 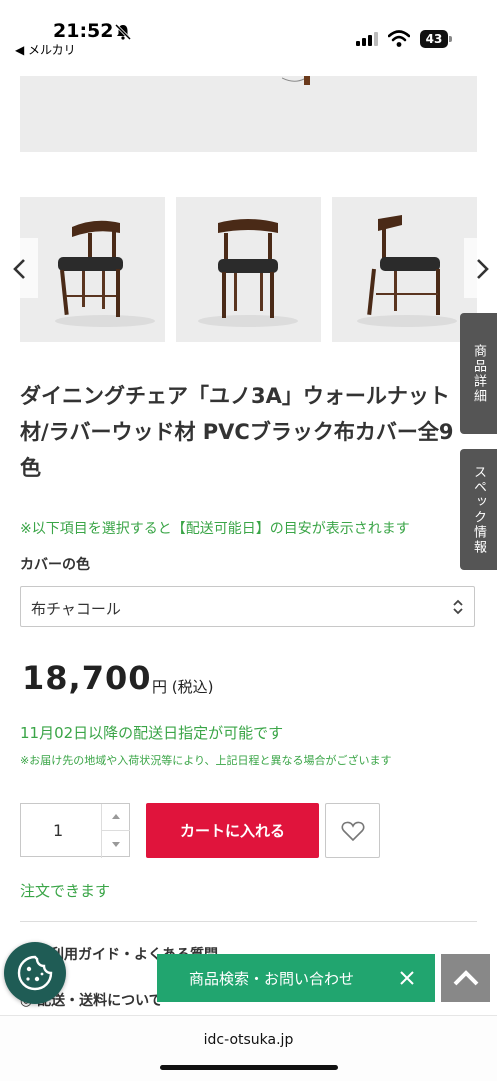 I want to click on favorite-button, so click(x=352, y=830).